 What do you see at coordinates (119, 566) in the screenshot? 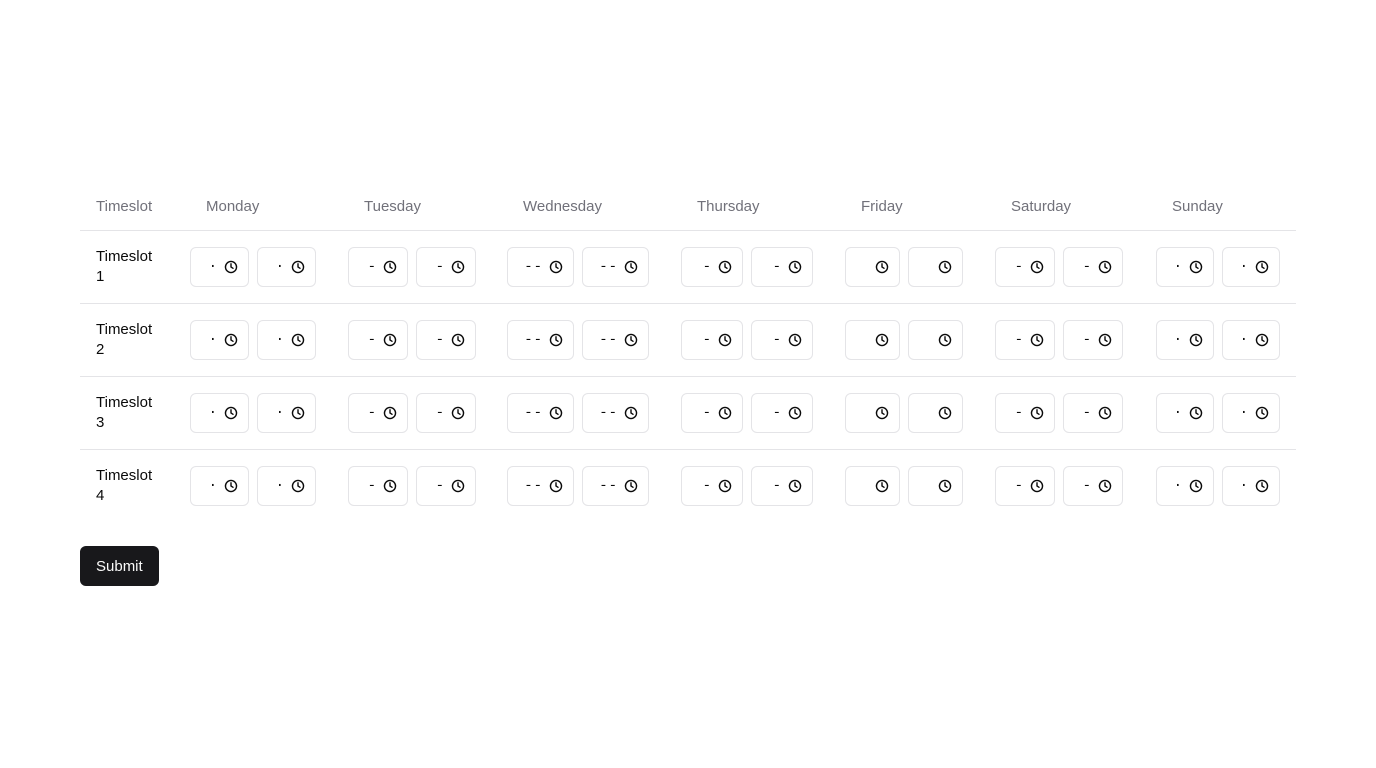
I see `submit-button: Submit` at bounding box center [119, 566].